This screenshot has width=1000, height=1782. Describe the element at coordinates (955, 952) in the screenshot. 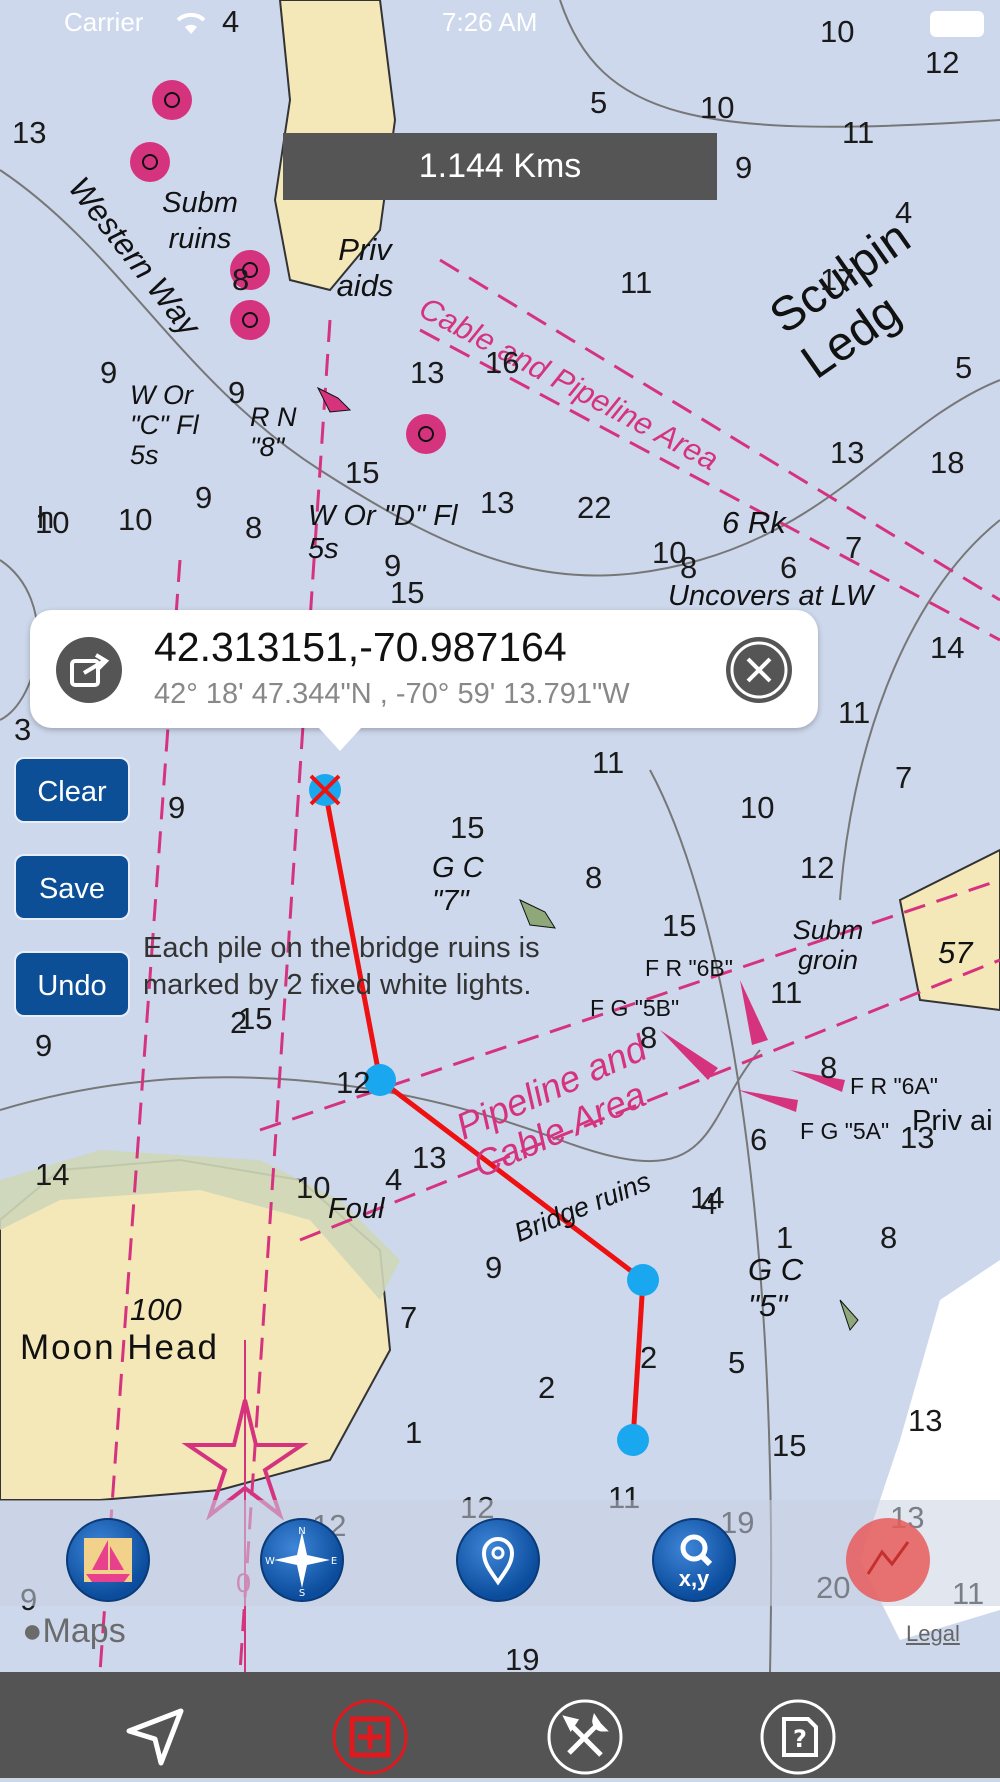

I see `height-57-label: 57` at that location.